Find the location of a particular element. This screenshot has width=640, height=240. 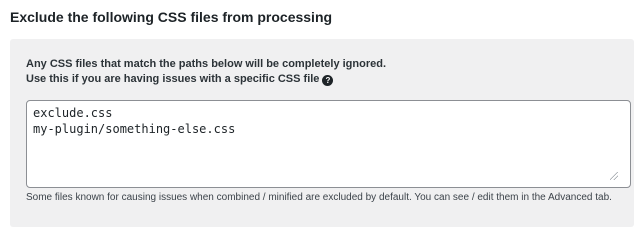

question-circle-icon: ? is located at coordinates (328, 80).